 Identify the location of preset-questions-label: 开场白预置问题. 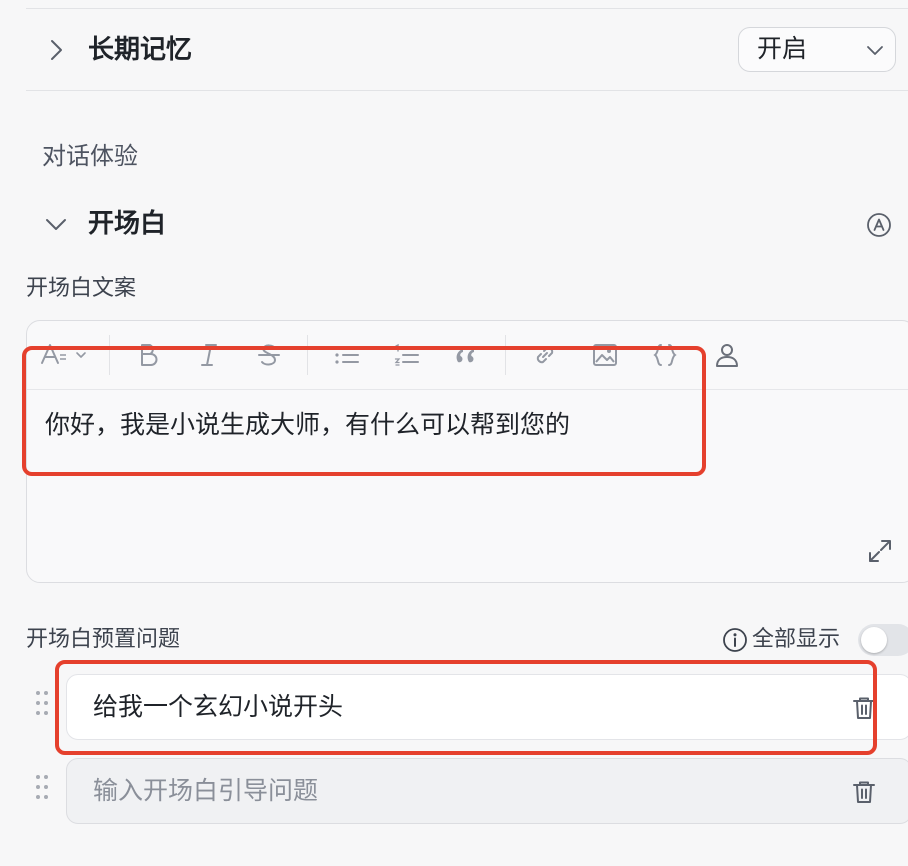
(103, 639).